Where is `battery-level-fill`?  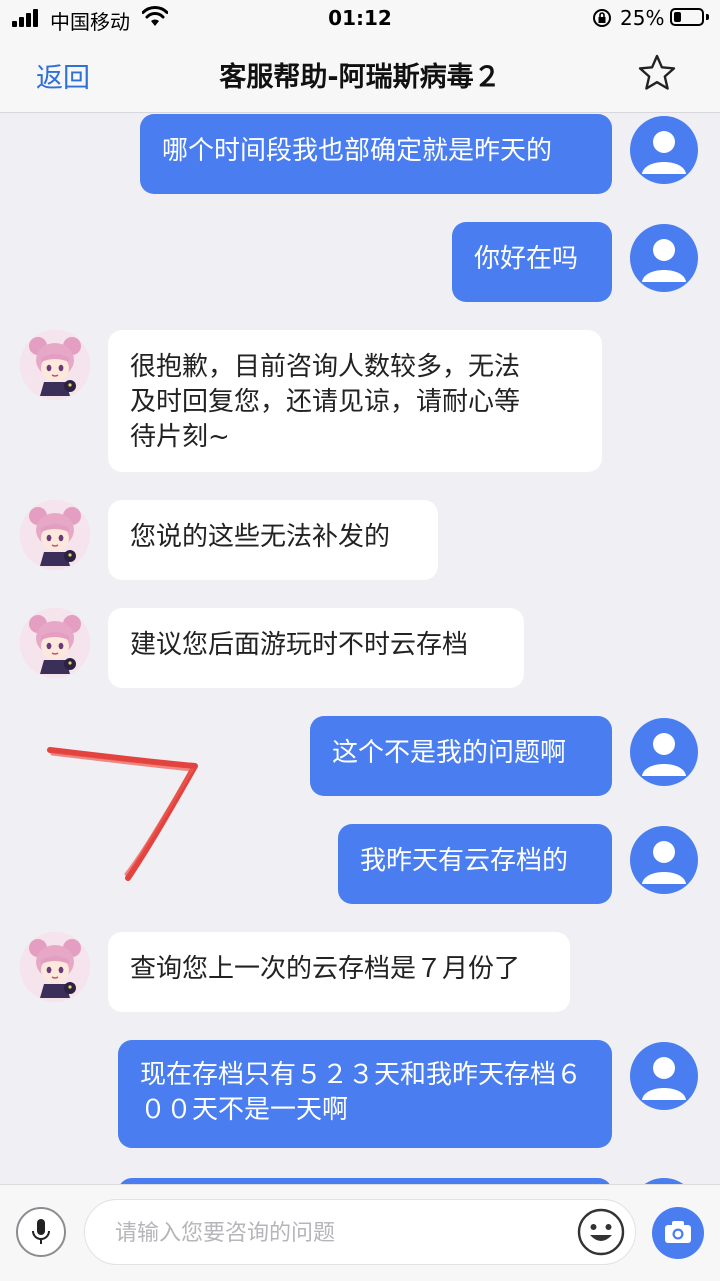 battery-level-fill is located at coordinates (677, 17).